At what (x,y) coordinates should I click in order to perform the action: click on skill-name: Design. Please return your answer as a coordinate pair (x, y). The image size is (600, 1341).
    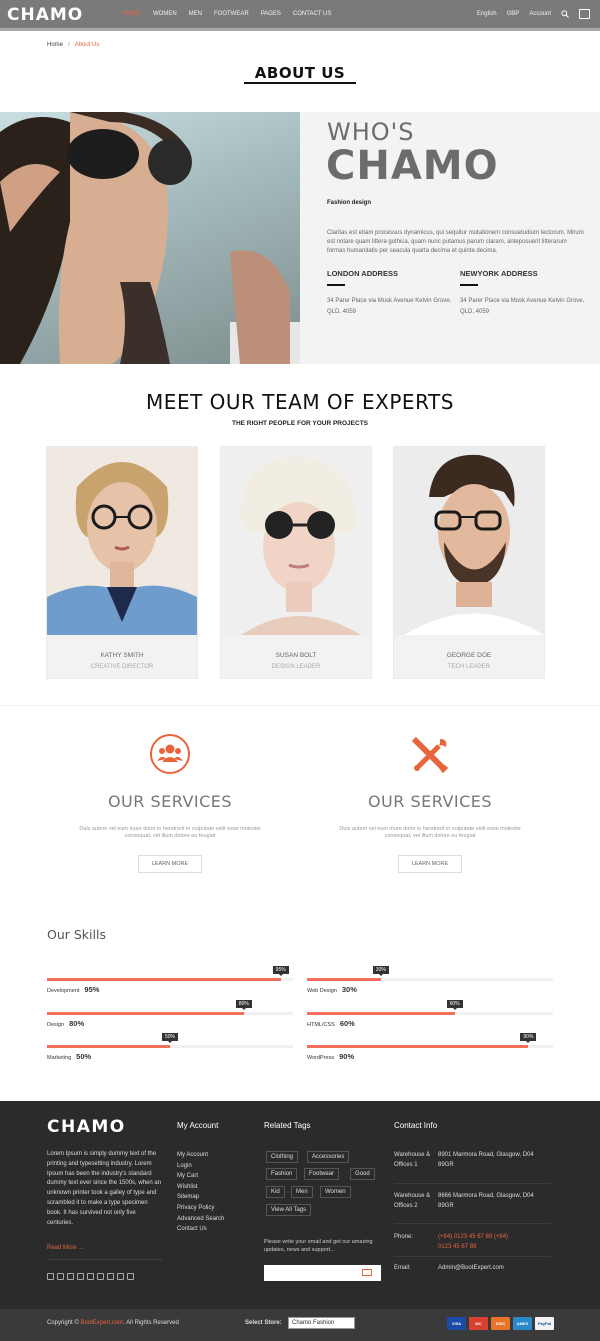
    Looking at the image, I should click on (56, 1025).